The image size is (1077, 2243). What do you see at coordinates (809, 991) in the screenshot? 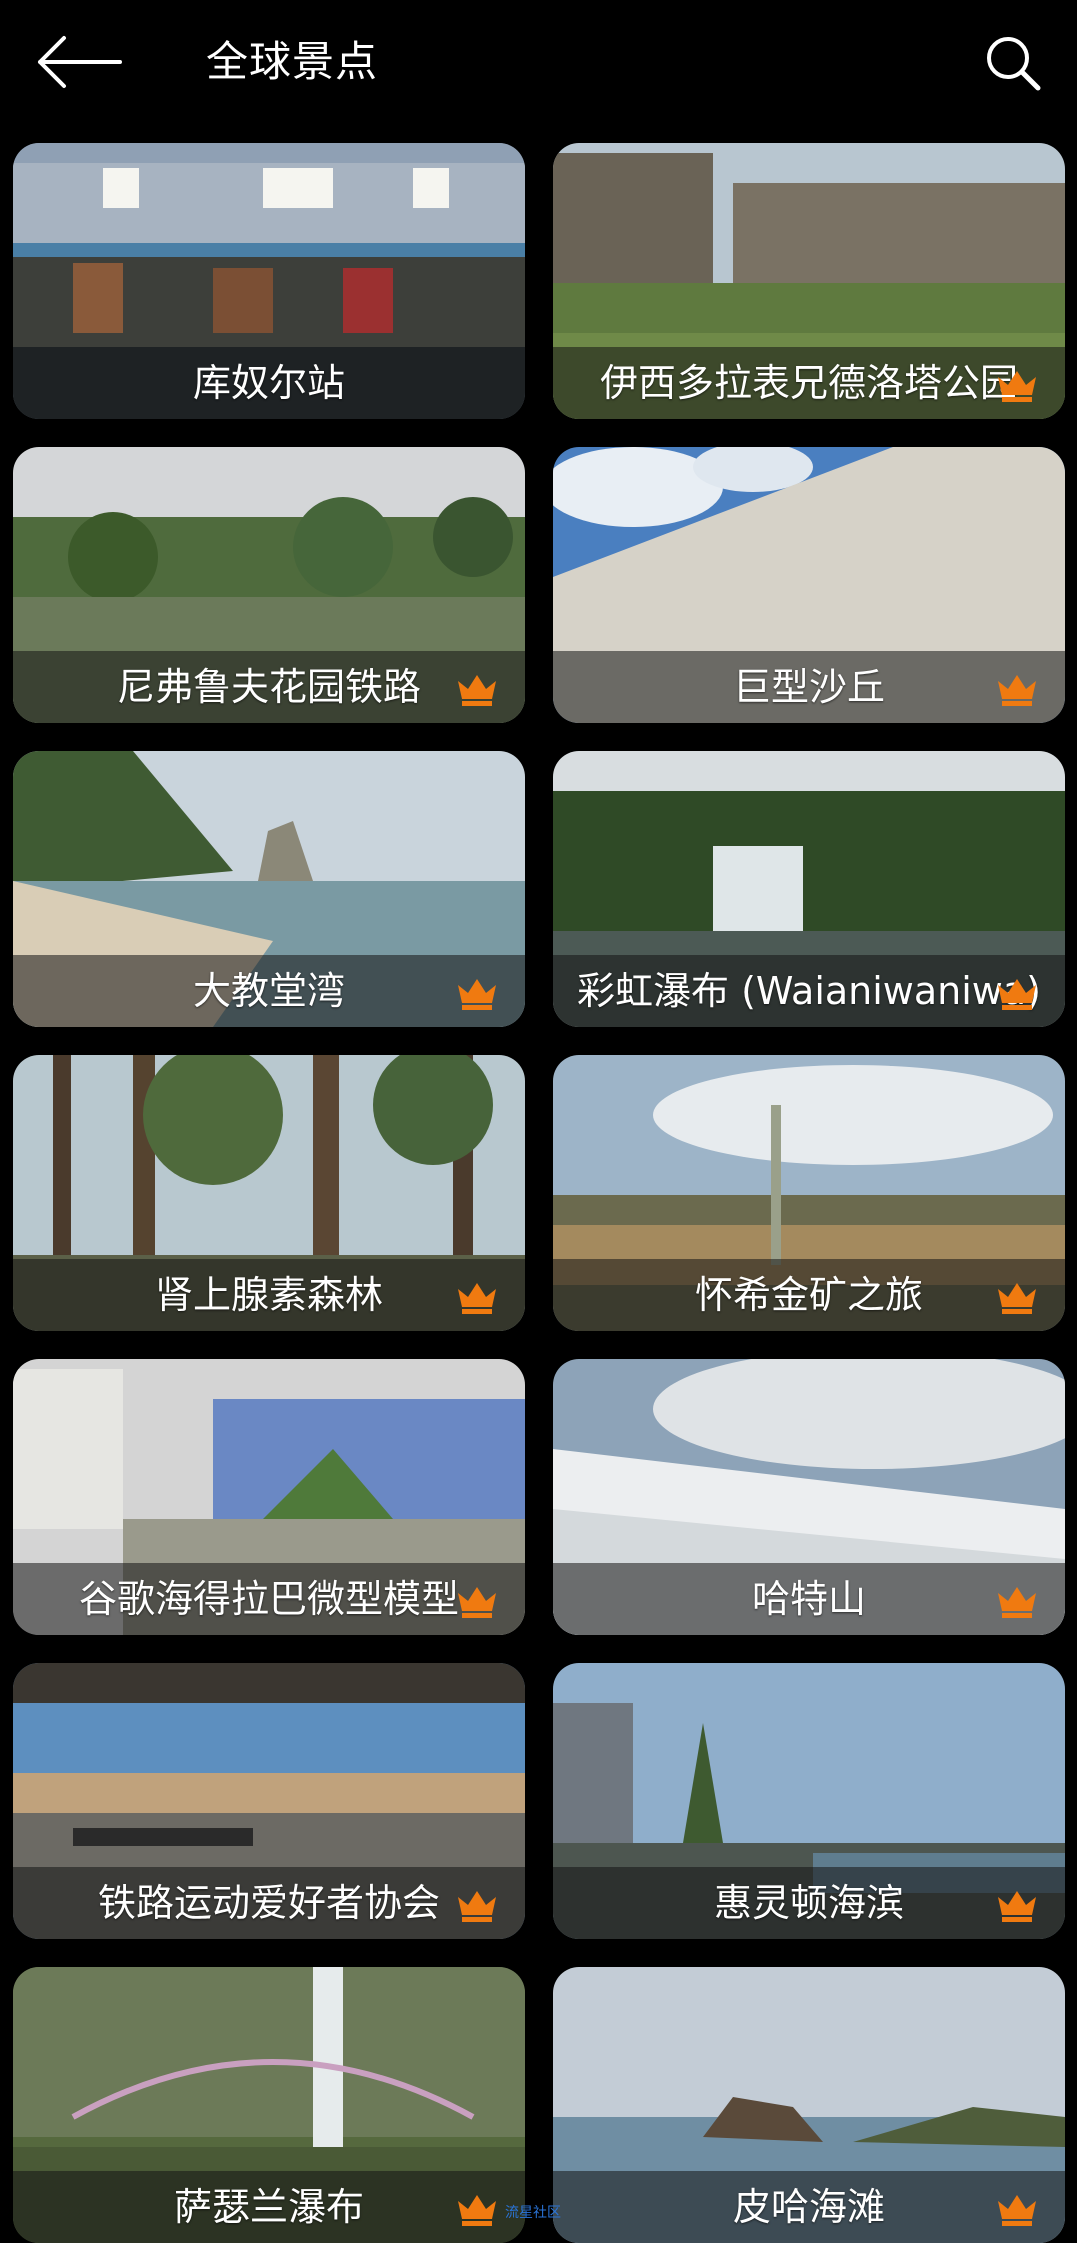
I see `spot-name: 彩虹瀑布 (Waianiwaniwa)` at bounding box center [809, 991].